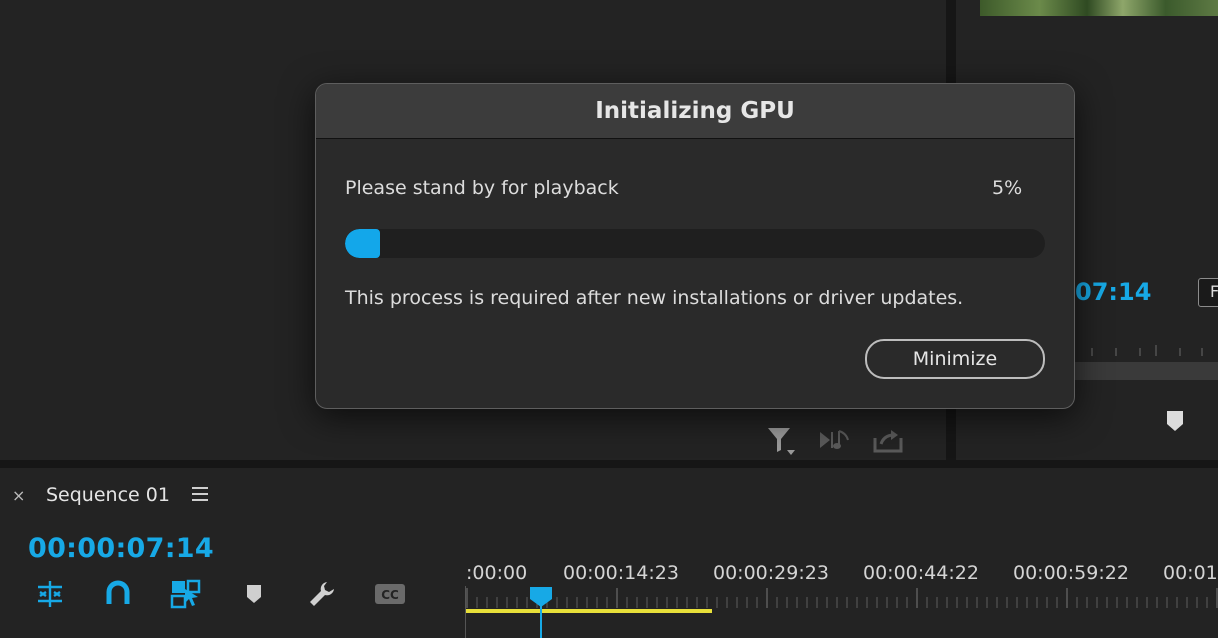 Image resolution: width=1218 pixels, height=638 pixels. Describe the element at coordinates (589, 611) in the screenshot. I see `work-area-bar` at that location.